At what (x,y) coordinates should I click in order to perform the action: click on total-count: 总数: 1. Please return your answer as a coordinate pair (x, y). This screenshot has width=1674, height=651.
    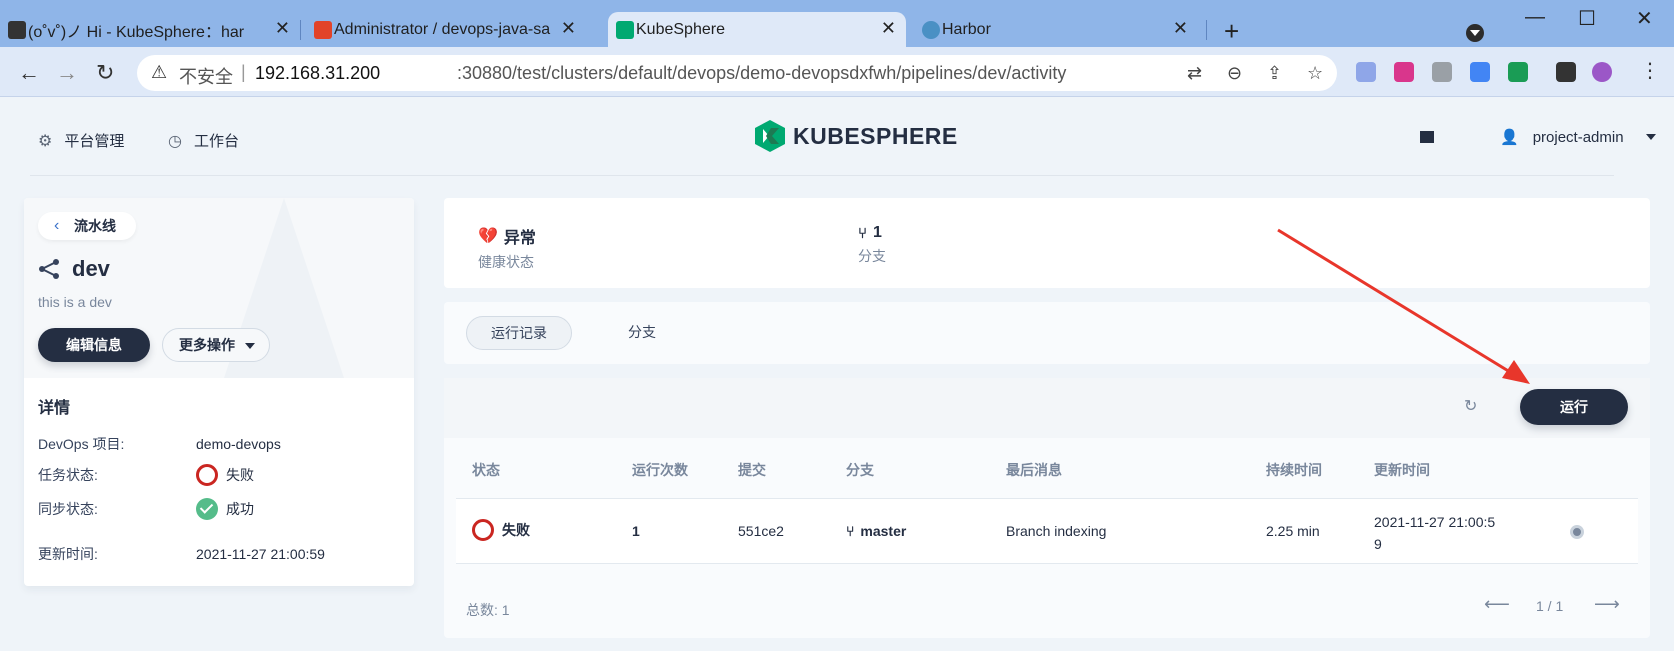
    Looking at the image, I should click on (488, 610).